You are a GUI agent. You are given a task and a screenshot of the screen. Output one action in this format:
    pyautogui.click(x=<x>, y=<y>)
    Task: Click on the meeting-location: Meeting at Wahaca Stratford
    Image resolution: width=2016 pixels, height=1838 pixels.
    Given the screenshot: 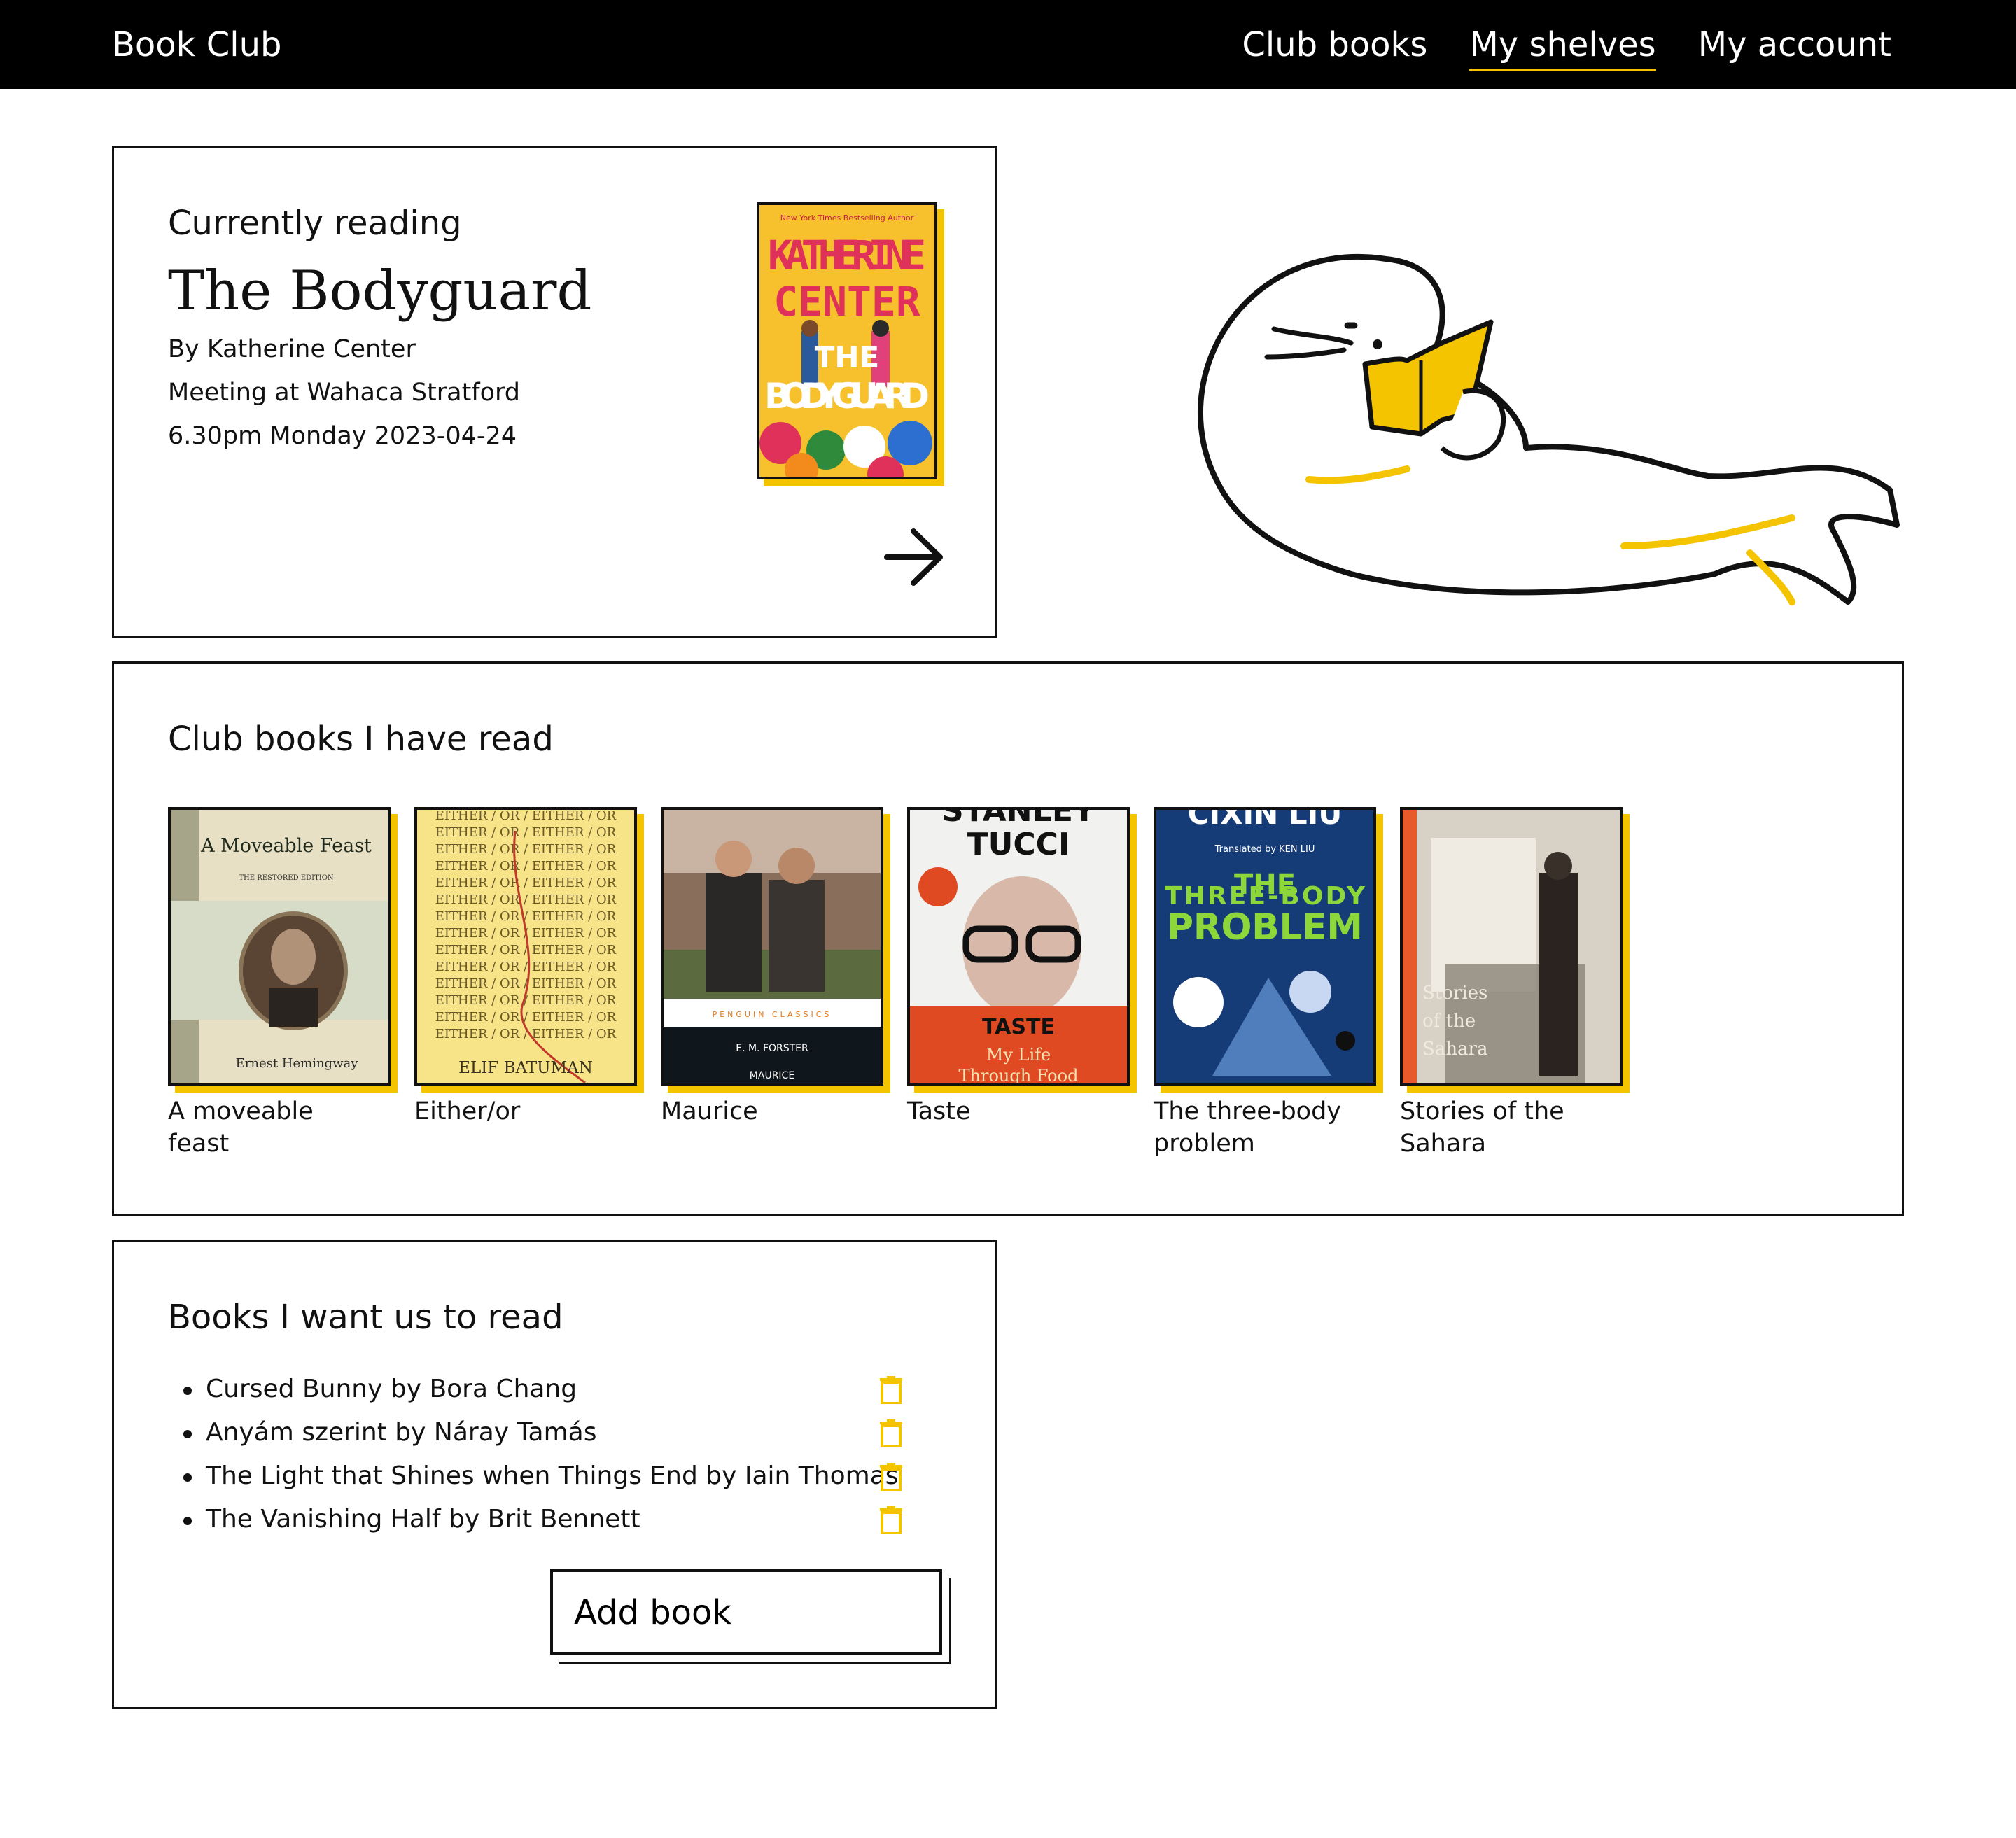 What is the action you would take?
    pyautogui.click(x=344, y=393)
    